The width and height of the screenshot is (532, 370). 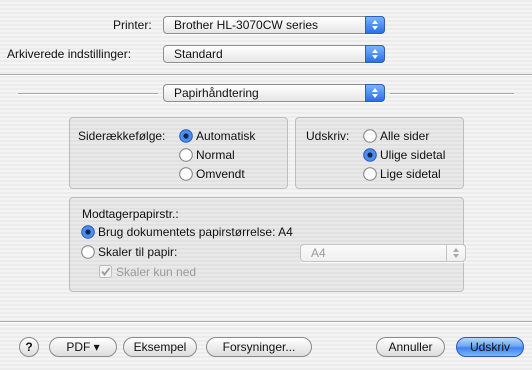 I want to click on radio-automatic, so click(x=186, y=136).